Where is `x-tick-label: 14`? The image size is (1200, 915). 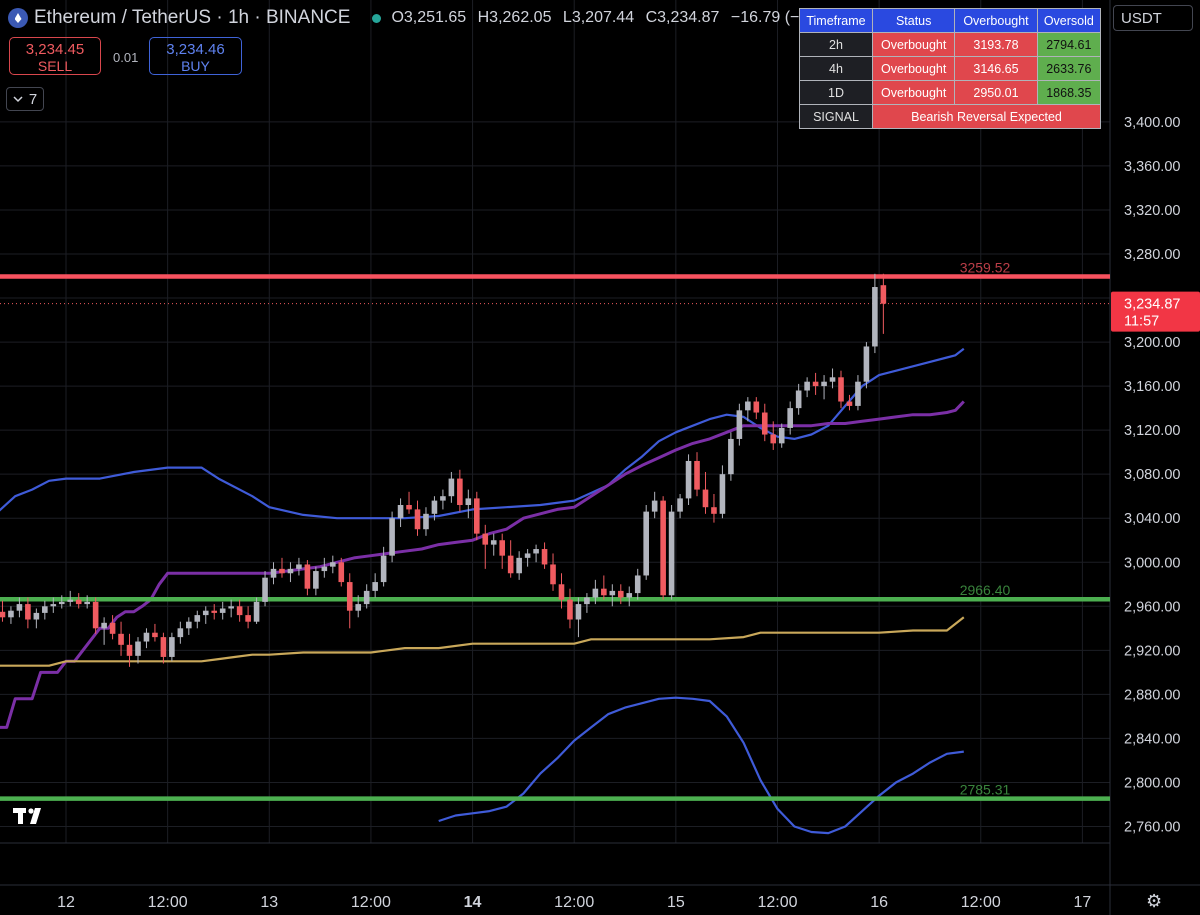 x-tick-label: 14 is located at coordinates (473, 902).